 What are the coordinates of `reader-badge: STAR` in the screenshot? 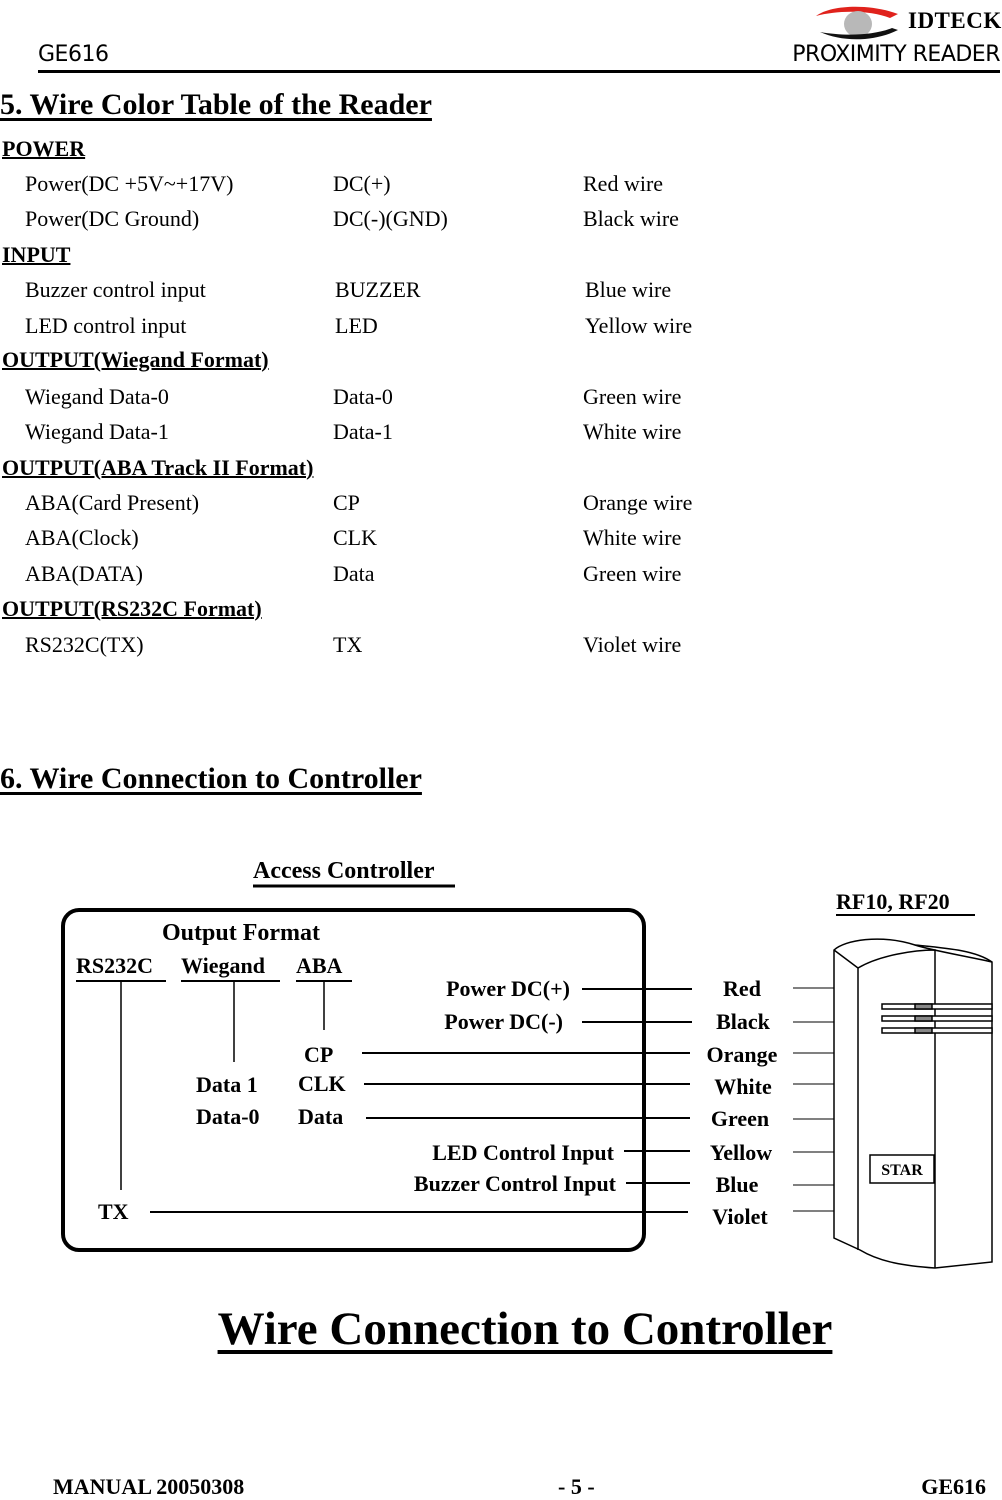 It's located at (902, 1170).